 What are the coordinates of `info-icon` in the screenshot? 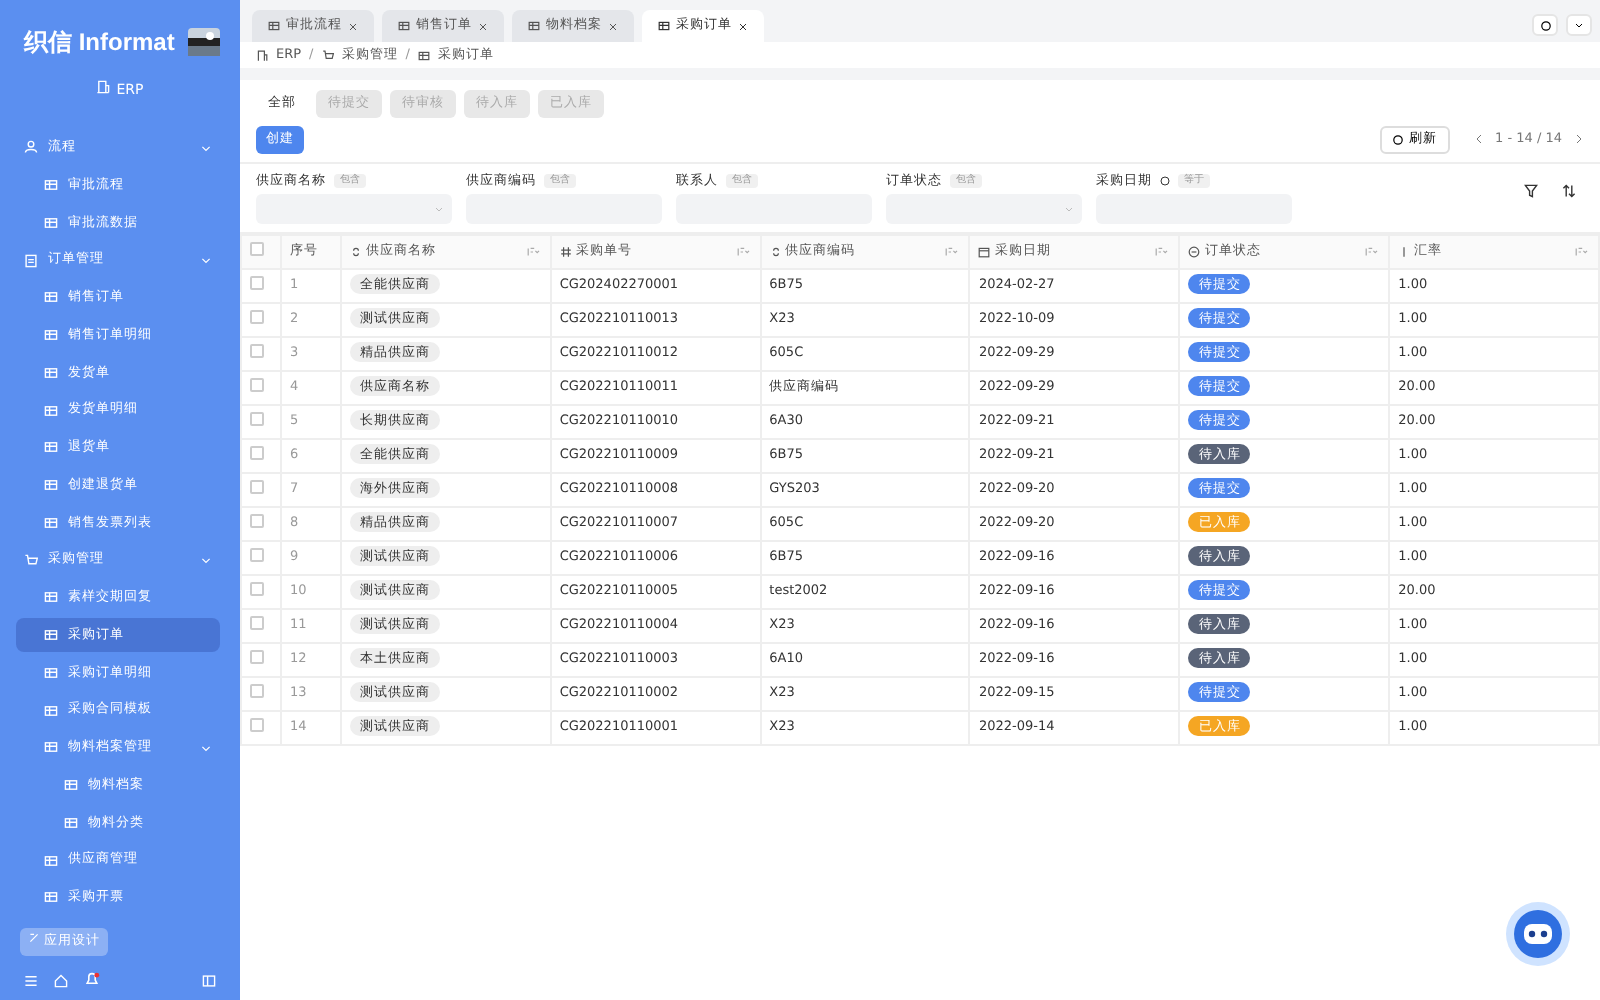 It's located at (1165, 180).